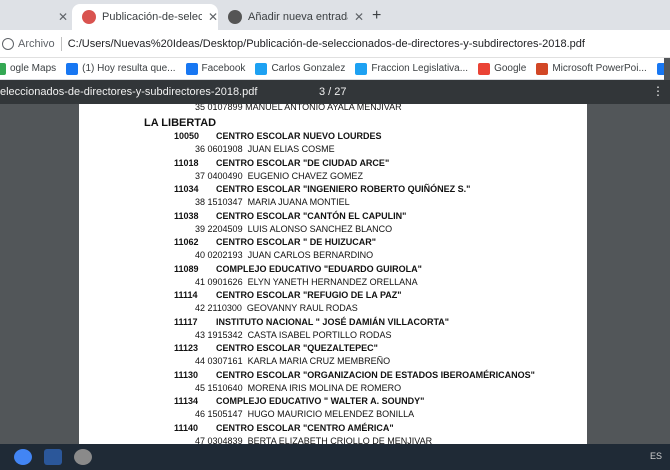  I want to click on entry-id: 1505147, so click(225, 414).